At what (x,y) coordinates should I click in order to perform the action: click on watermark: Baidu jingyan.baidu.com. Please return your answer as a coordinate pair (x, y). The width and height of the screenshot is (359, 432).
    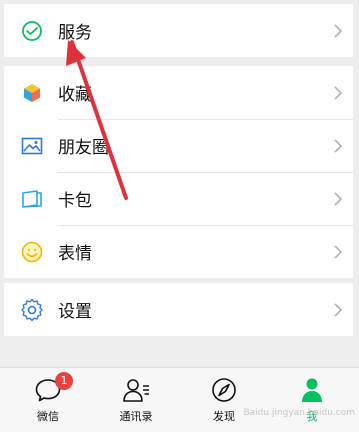
    Looking at the image, I should click on (299, 413).